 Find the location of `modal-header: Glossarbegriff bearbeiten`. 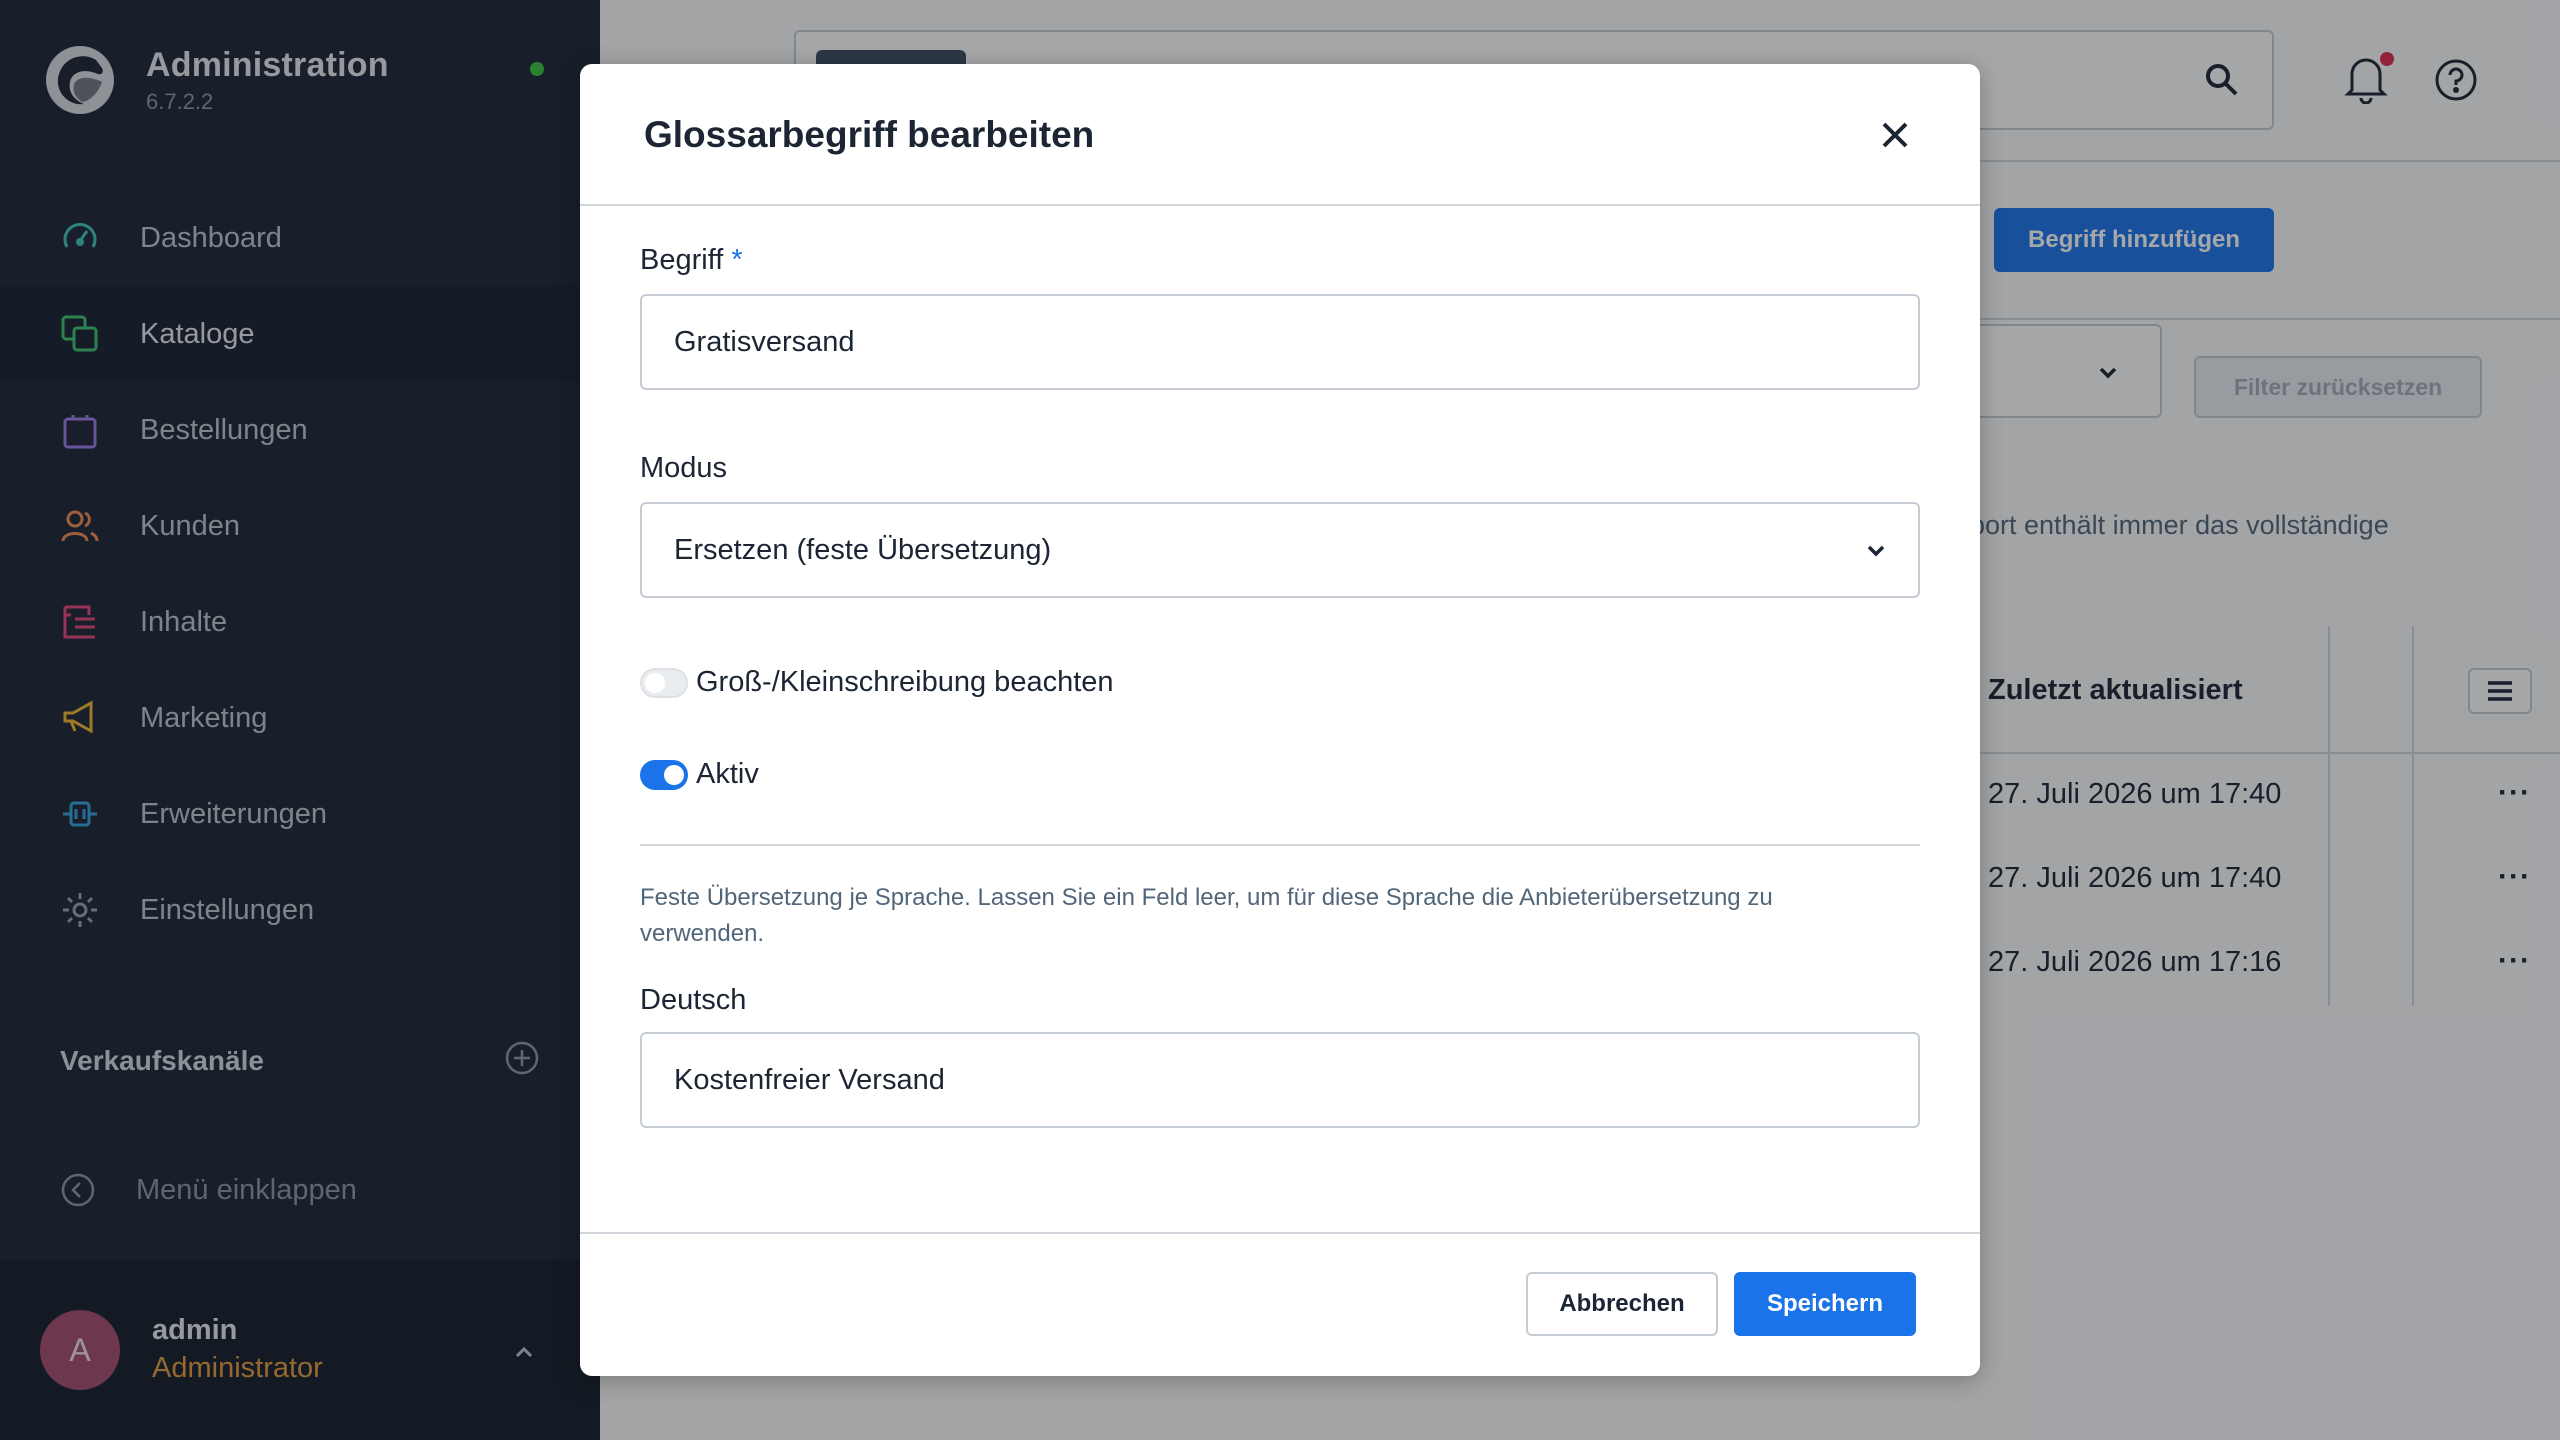

modal-header: Glossarbegriff bearbeiten is located at coordinates (1280, 135).